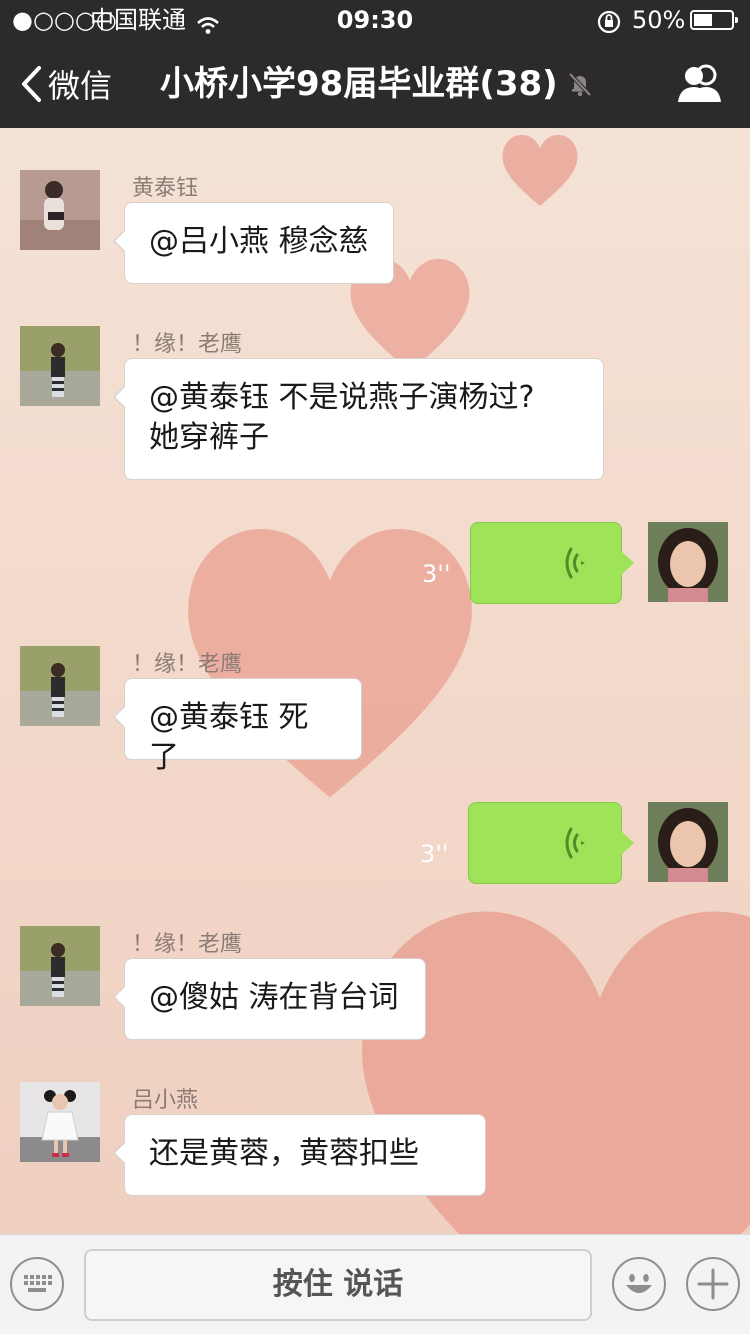 The height and width of the screenshot is (1334, 750). What do you see at coordinates (342, 397) in the screenshot?
I see `message-text-line: @黄泰钰 不是说燕子演杨过?` at bounding box center [342, 397].